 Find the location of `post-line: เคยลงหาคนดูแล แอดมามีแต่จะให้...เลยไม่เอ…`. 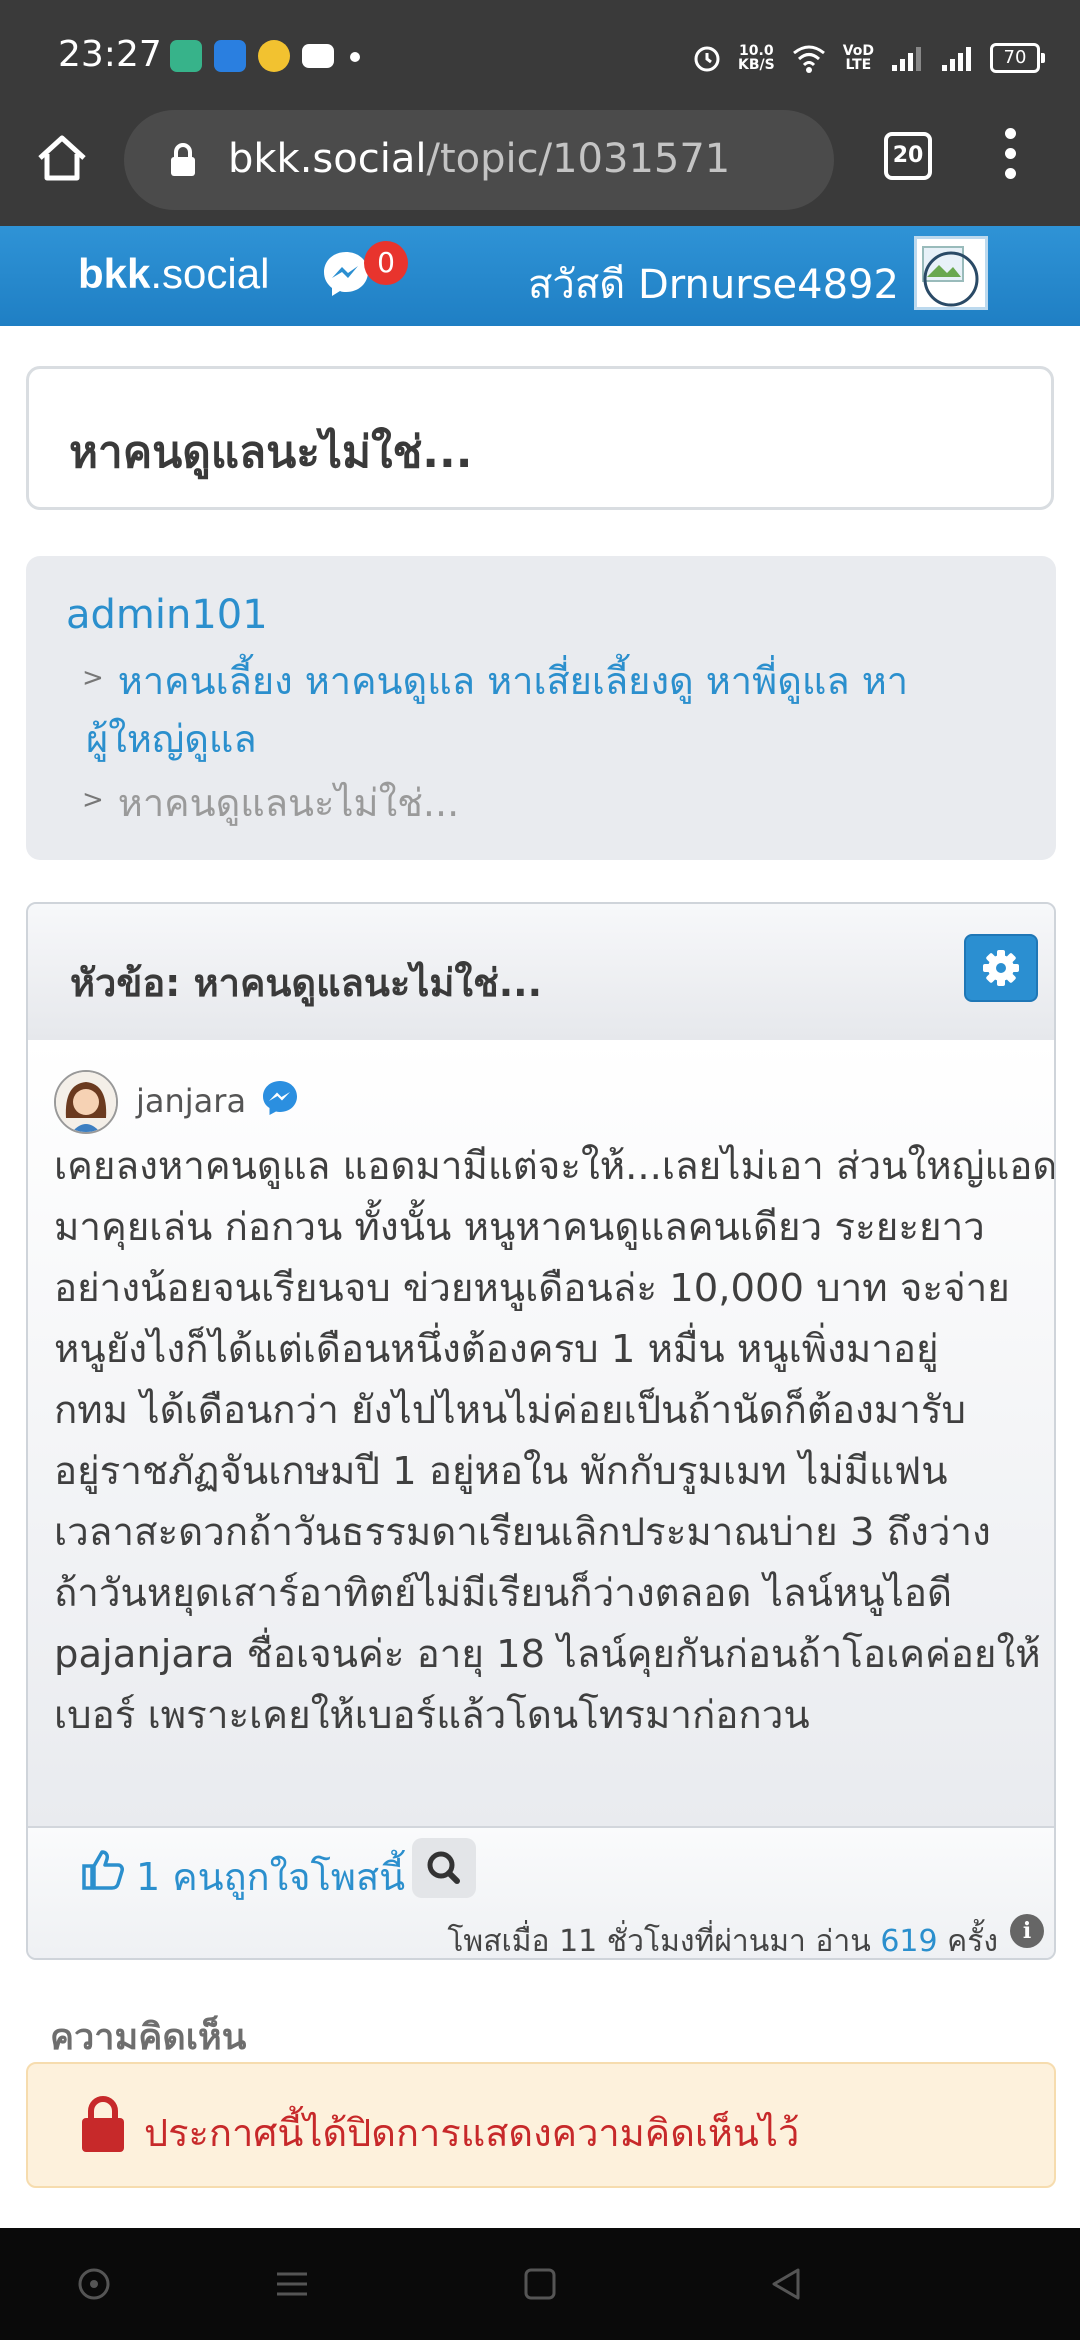

post-line: เคยลงหาคนดูแล แอดมามีแต่จะให้...เลยไม่เอ… is located at coordinates (555, 1166).